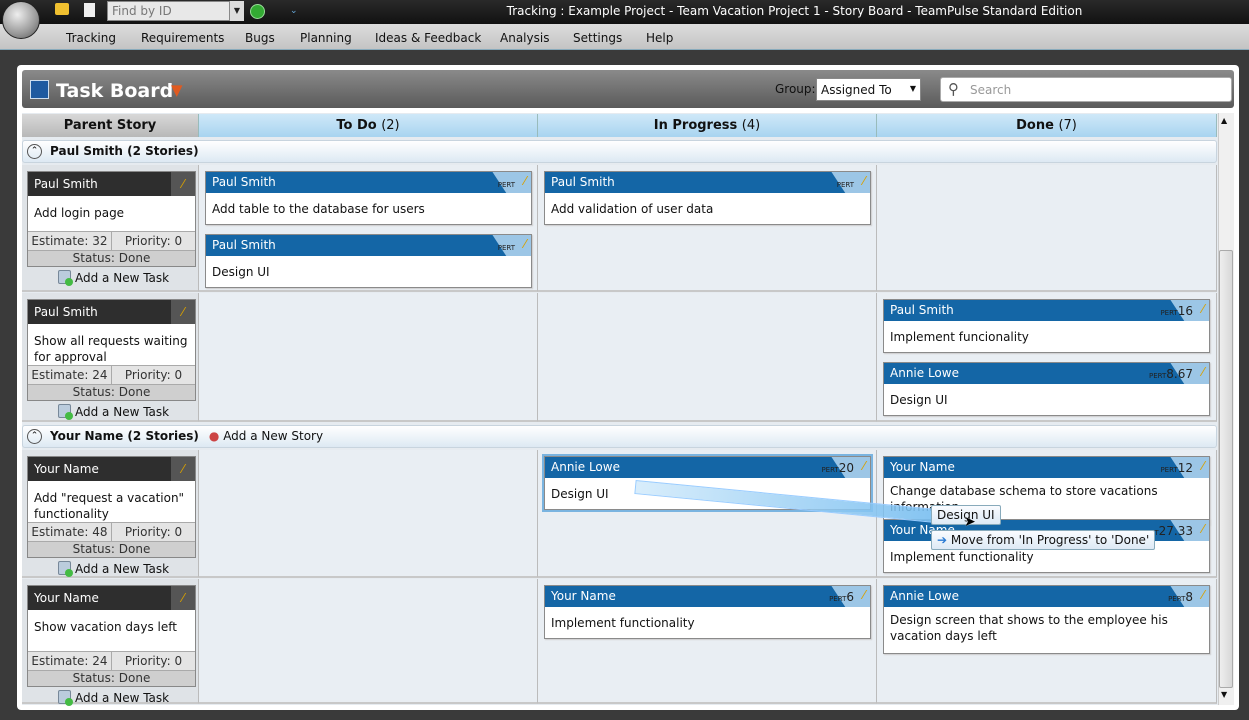 This screenshot has height=720, width=1249. What do you see at coordinates (619, 151) in the screenshot?
I see `group-header: ⌃ Paul Smith (2 Stories)` at bounding box center [619, 151].